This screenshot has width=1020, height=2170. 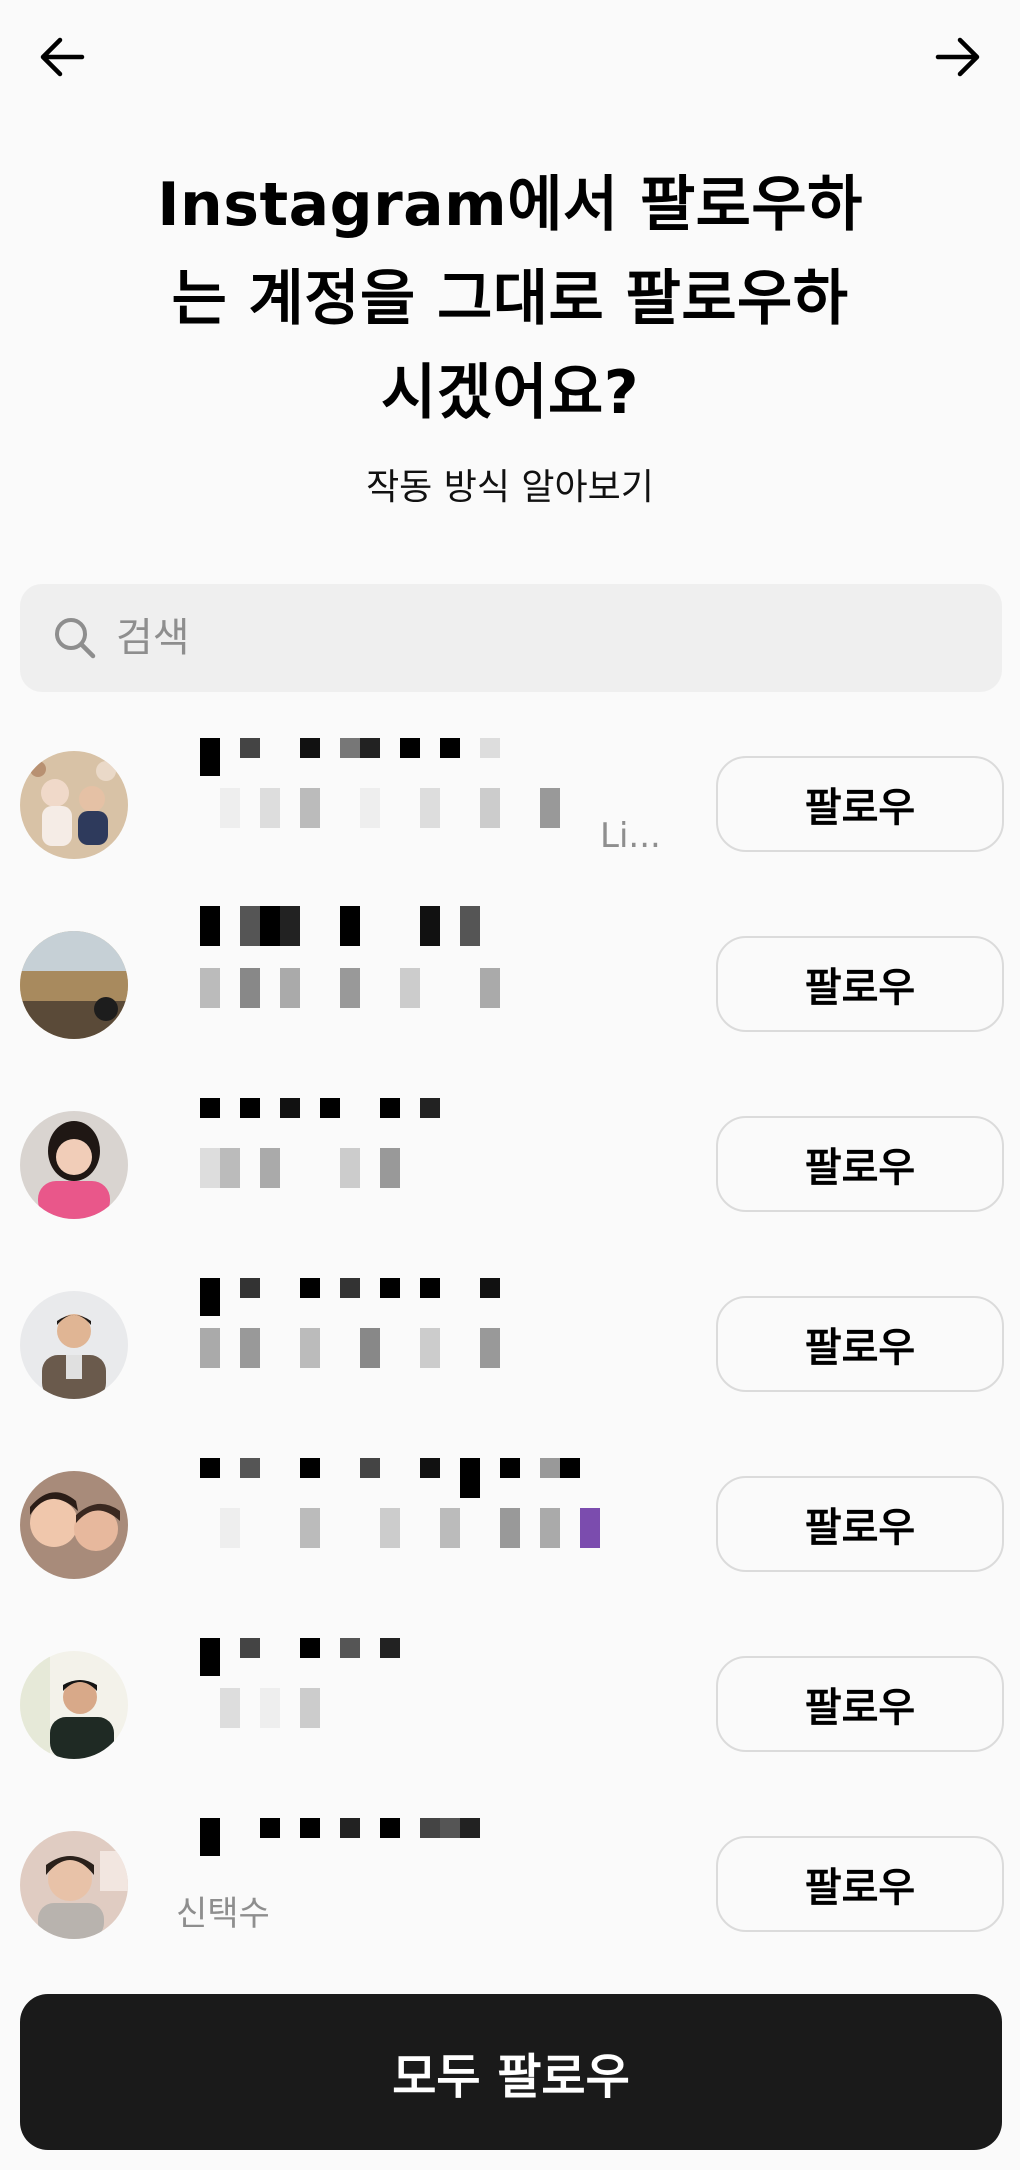 I want to click on title-line-3: 시겠어요?, so click(x=510, y=393).